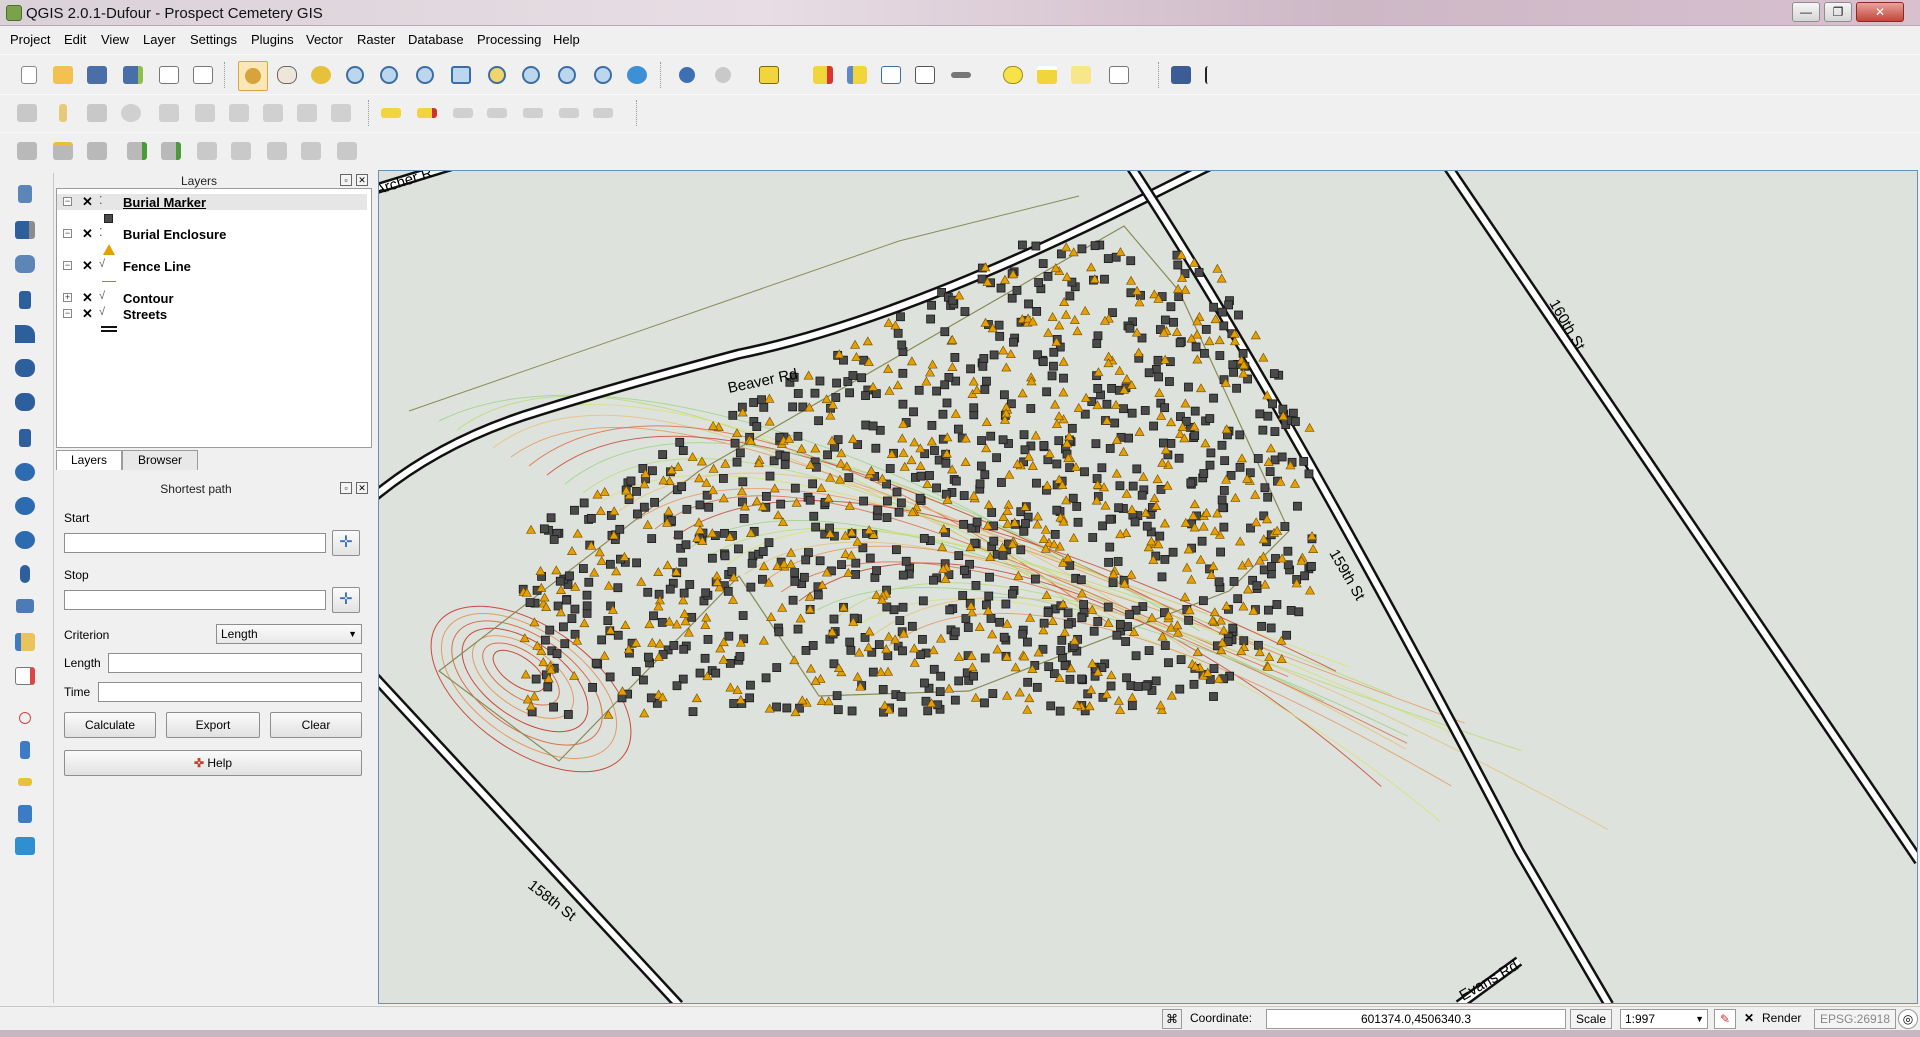  What do you see at coordinates (174, 234) in the screenshot?
I see `layer-name: Burial Enclosure` at bounding box center [174, 234].